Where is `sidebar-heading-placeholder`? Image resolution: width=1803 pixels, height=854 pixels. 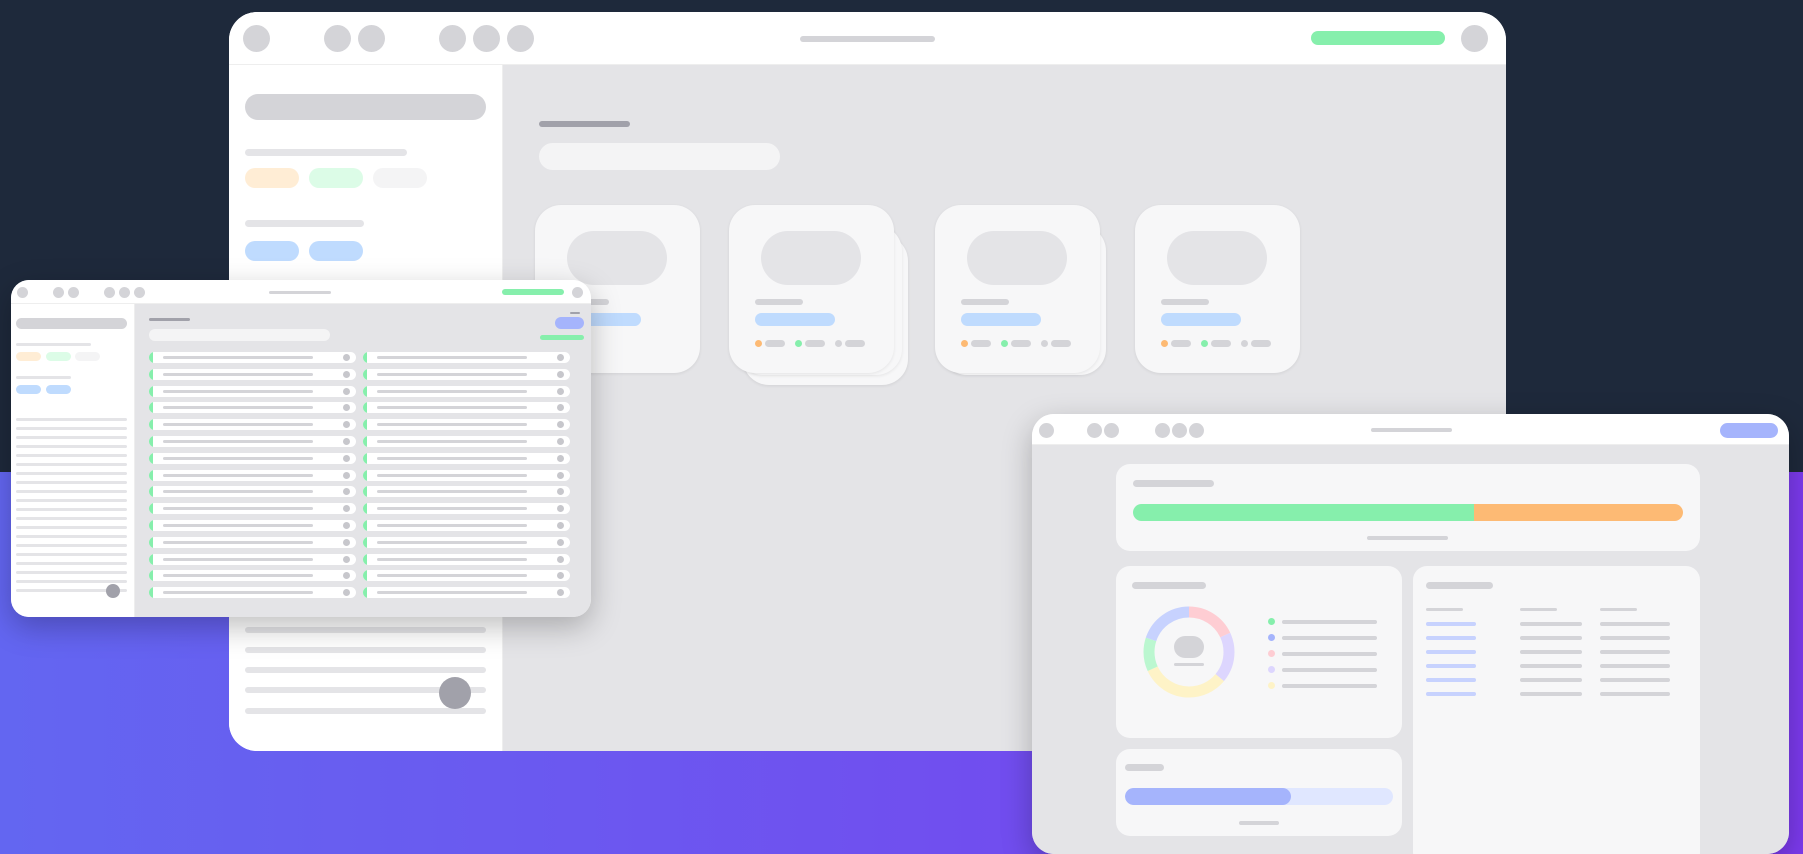 sidebar-heading-placeholder is located at coordinates (43, 377).